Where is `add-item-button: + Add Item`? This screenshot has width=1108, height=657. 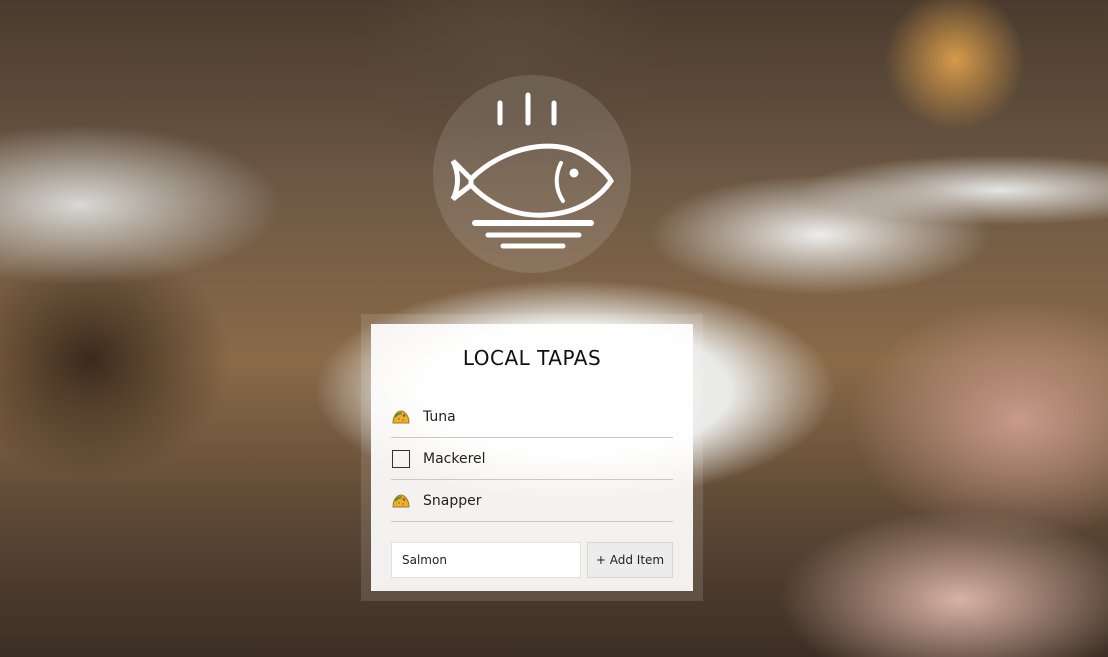 add-item-button: + Add Item is located at coordinates (630, 560).